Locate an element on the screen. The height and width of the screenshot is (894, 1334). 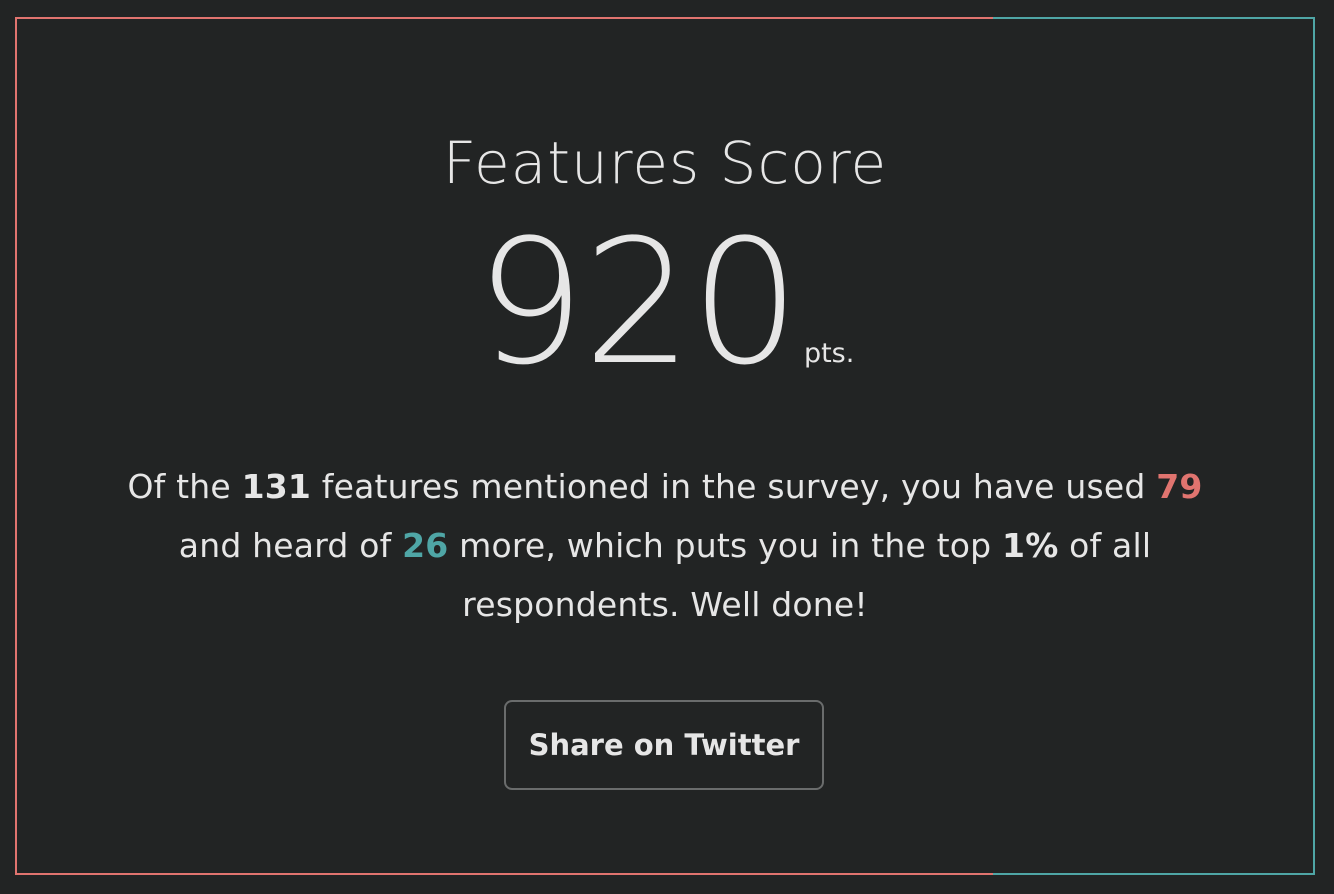
summary-text-4: more, which puts you in the top is located at coordinates (725, 545).